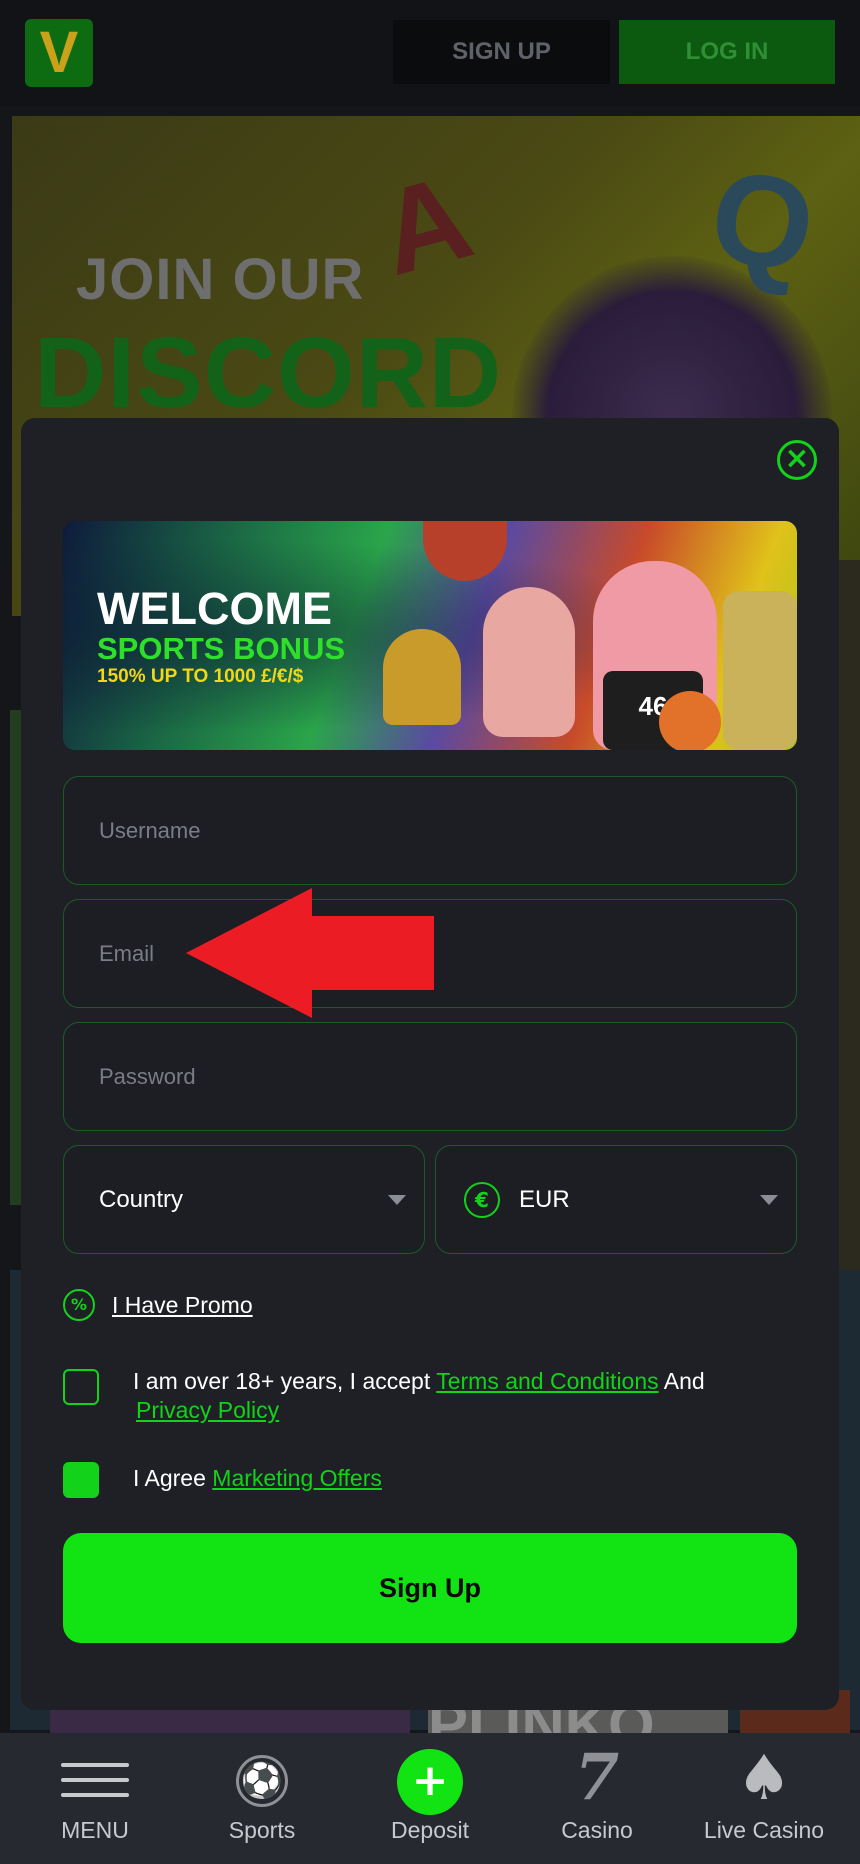 Image resolution: width=860 pixels, height=1864 pixels. I want to click on nav-sports: ⚽ Sports, so click(262, 1798).